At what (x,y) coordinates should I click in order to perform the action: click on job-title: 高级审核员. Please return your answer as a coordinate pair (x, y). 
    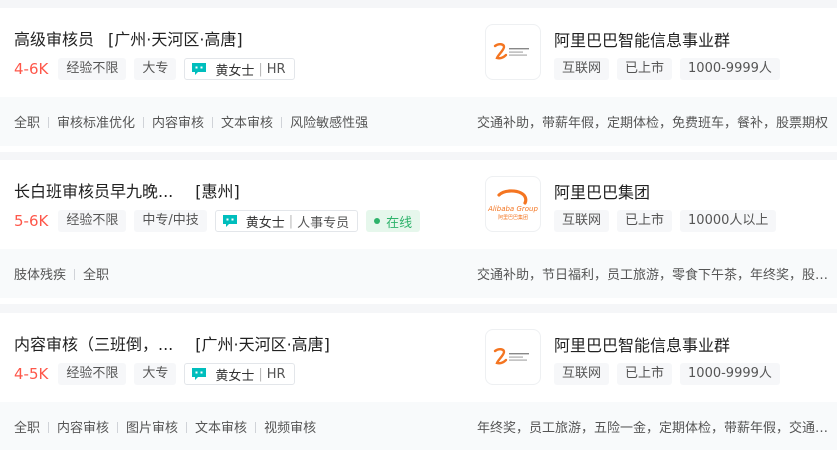
    Looking at the image, I should click on (54, 39).